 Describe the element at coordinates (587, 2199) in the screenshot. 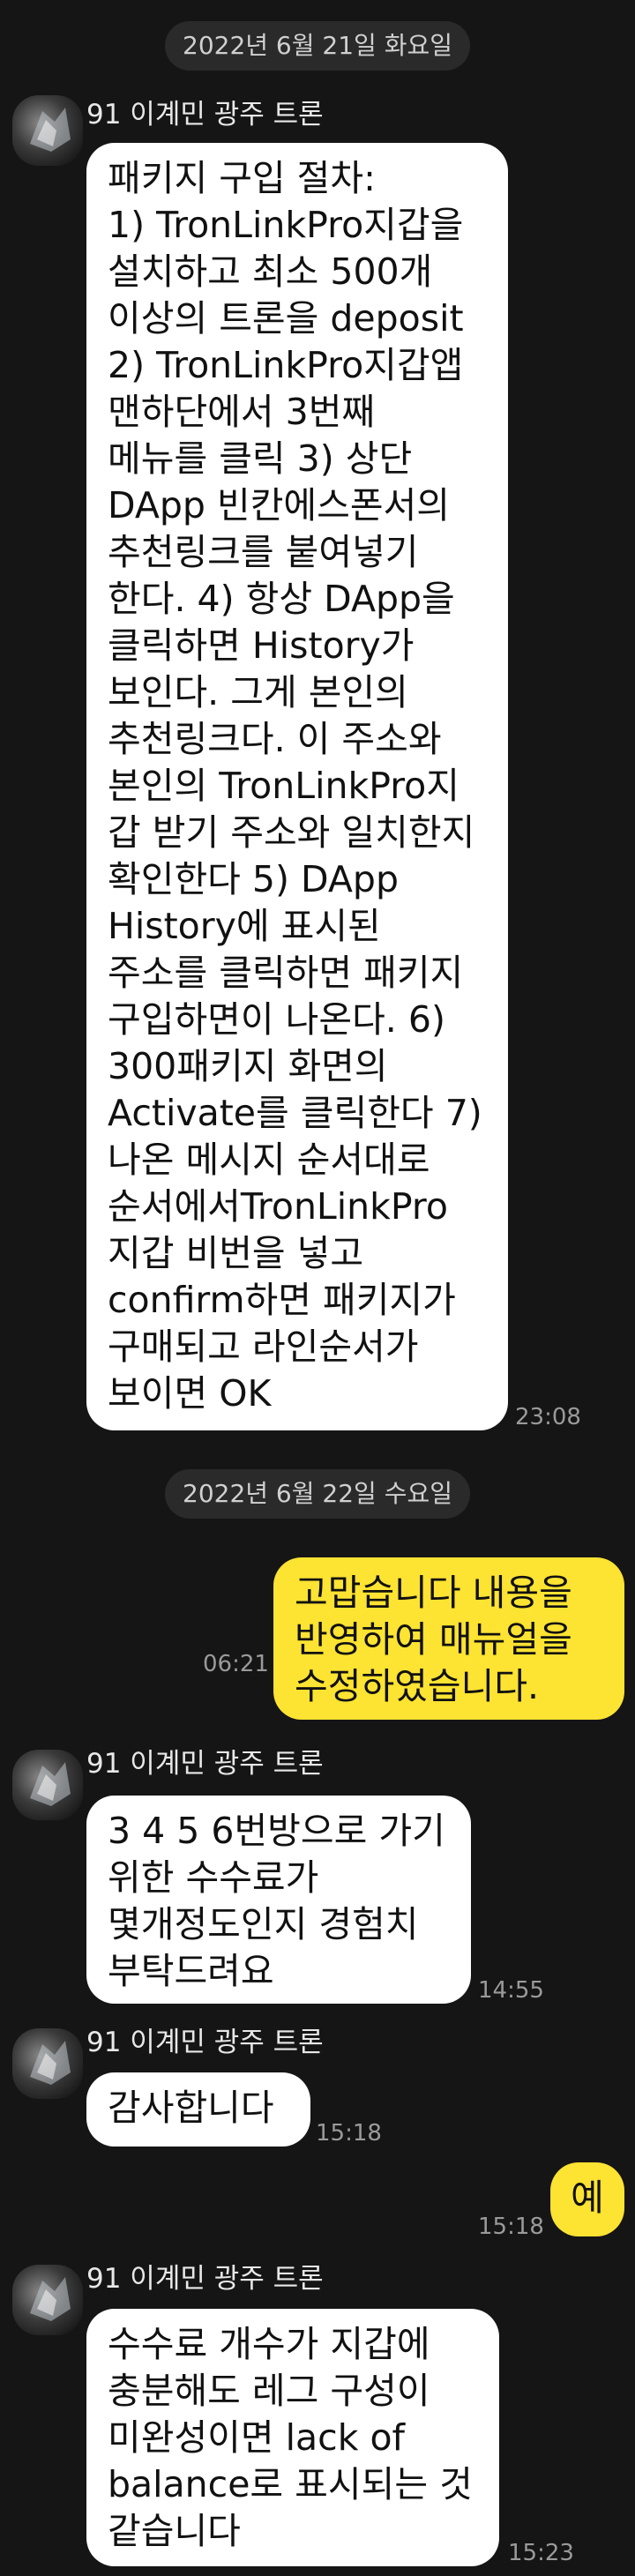

I see `message-bubble-outgoing: 예` at that location.